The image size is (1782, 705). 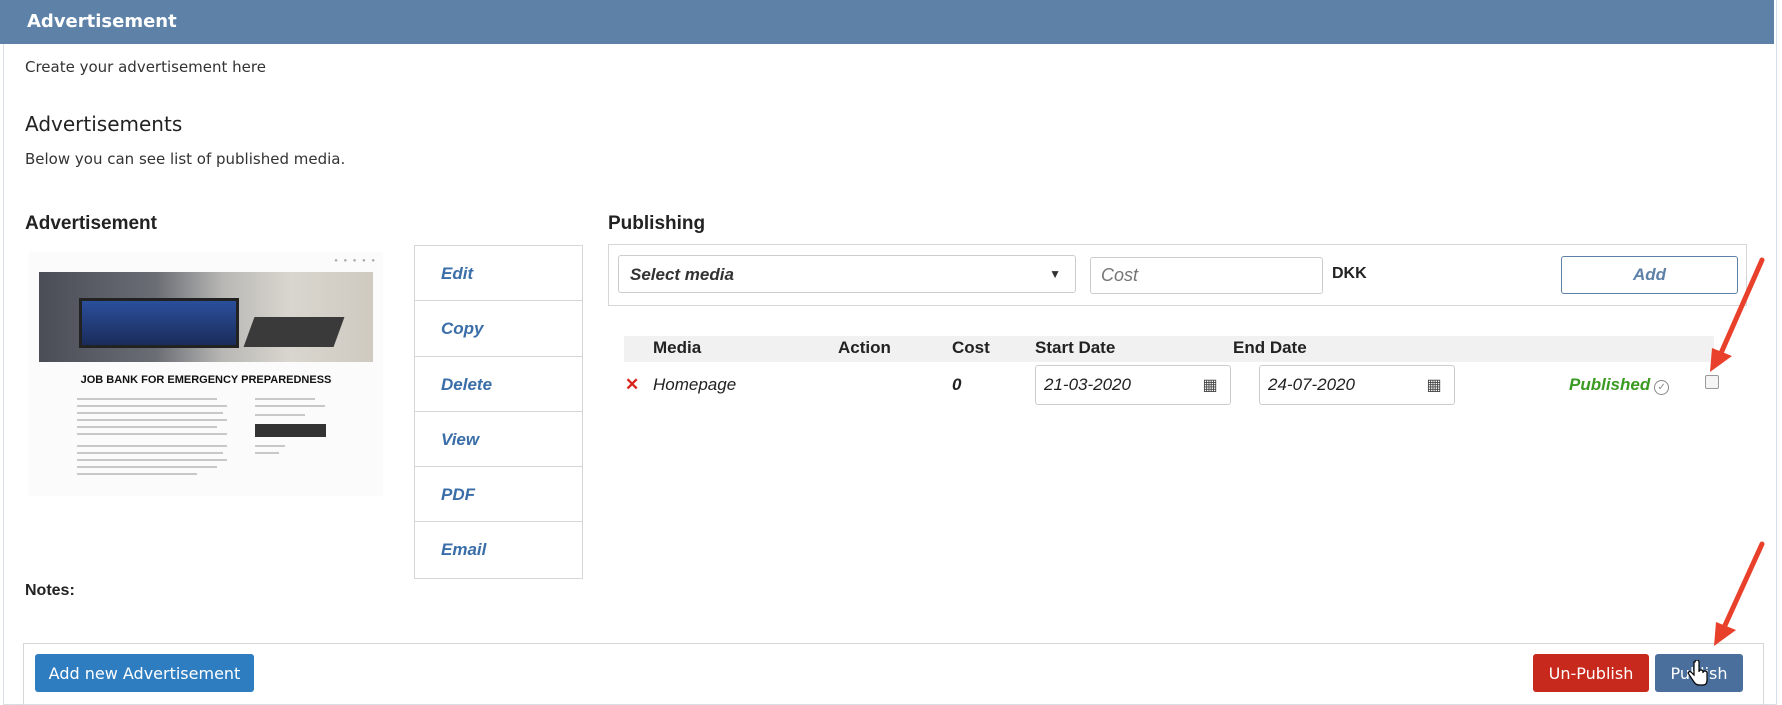 What do you see at coordinates (498, 495) in the screenshot?
I see `pdf-action: PDF` at bounding box center [498, 495].